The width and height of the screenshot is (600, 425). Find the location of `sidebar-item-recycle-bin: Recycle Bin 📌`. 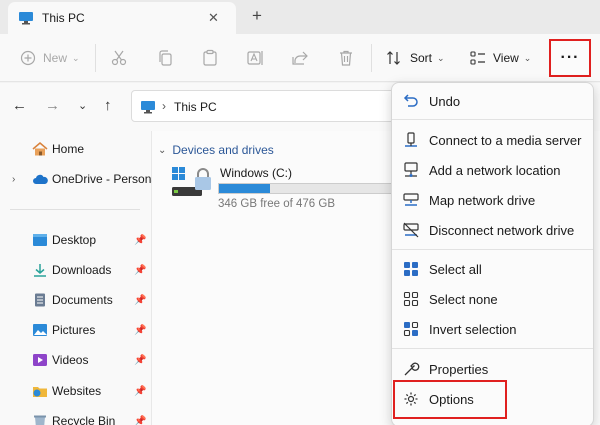

sidebar-item-recycle-bin: Recycle Bin 📌 is located at coordinates (75, 416).